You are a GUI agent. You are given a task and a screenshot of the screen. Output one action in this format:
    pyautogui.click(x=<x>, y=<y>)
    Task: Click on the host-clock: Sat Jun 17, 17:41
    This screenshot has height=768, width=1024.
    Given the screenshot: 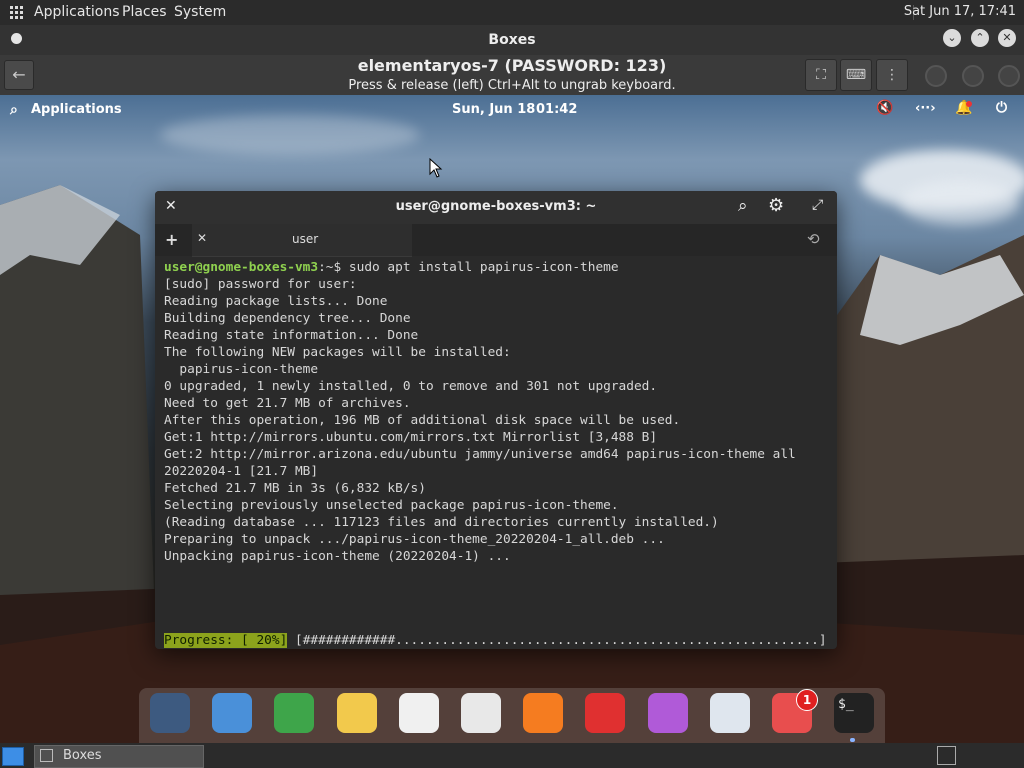 What is the action you would take?
    pyautogui.click(x=960, y=11)
    